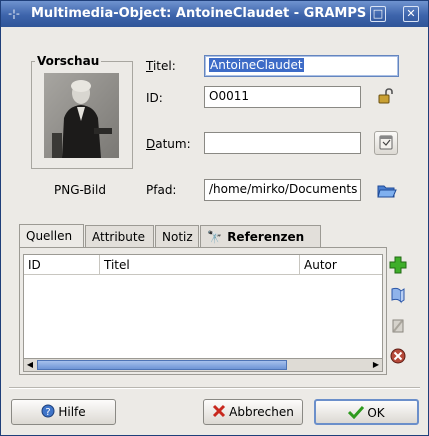  Describe the element at coordinates (68, 61) in the screenshot. I see `preview-legend: Vorschau` at that location.